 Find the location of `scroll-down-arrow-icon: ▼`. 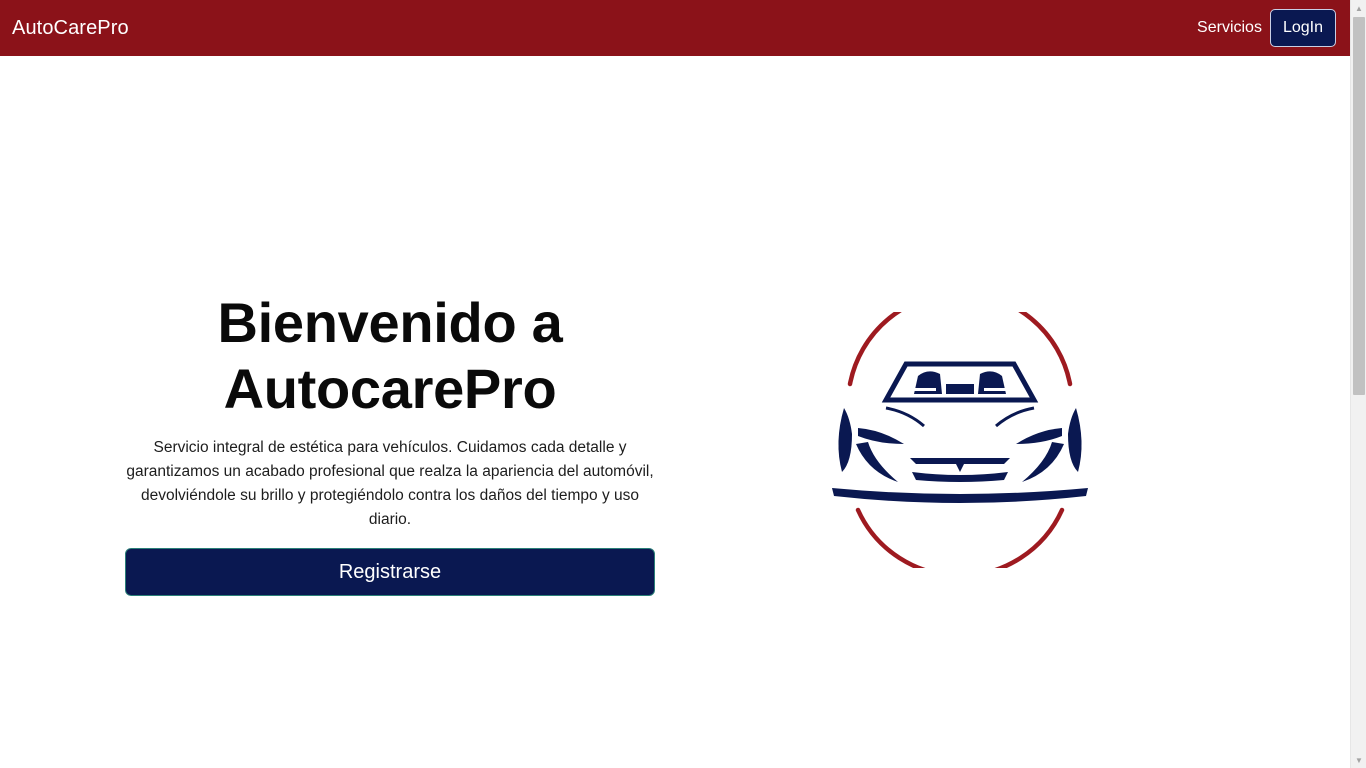

scroll-down-arrow-icon: ▼ is located at coordinates (1358, 760).